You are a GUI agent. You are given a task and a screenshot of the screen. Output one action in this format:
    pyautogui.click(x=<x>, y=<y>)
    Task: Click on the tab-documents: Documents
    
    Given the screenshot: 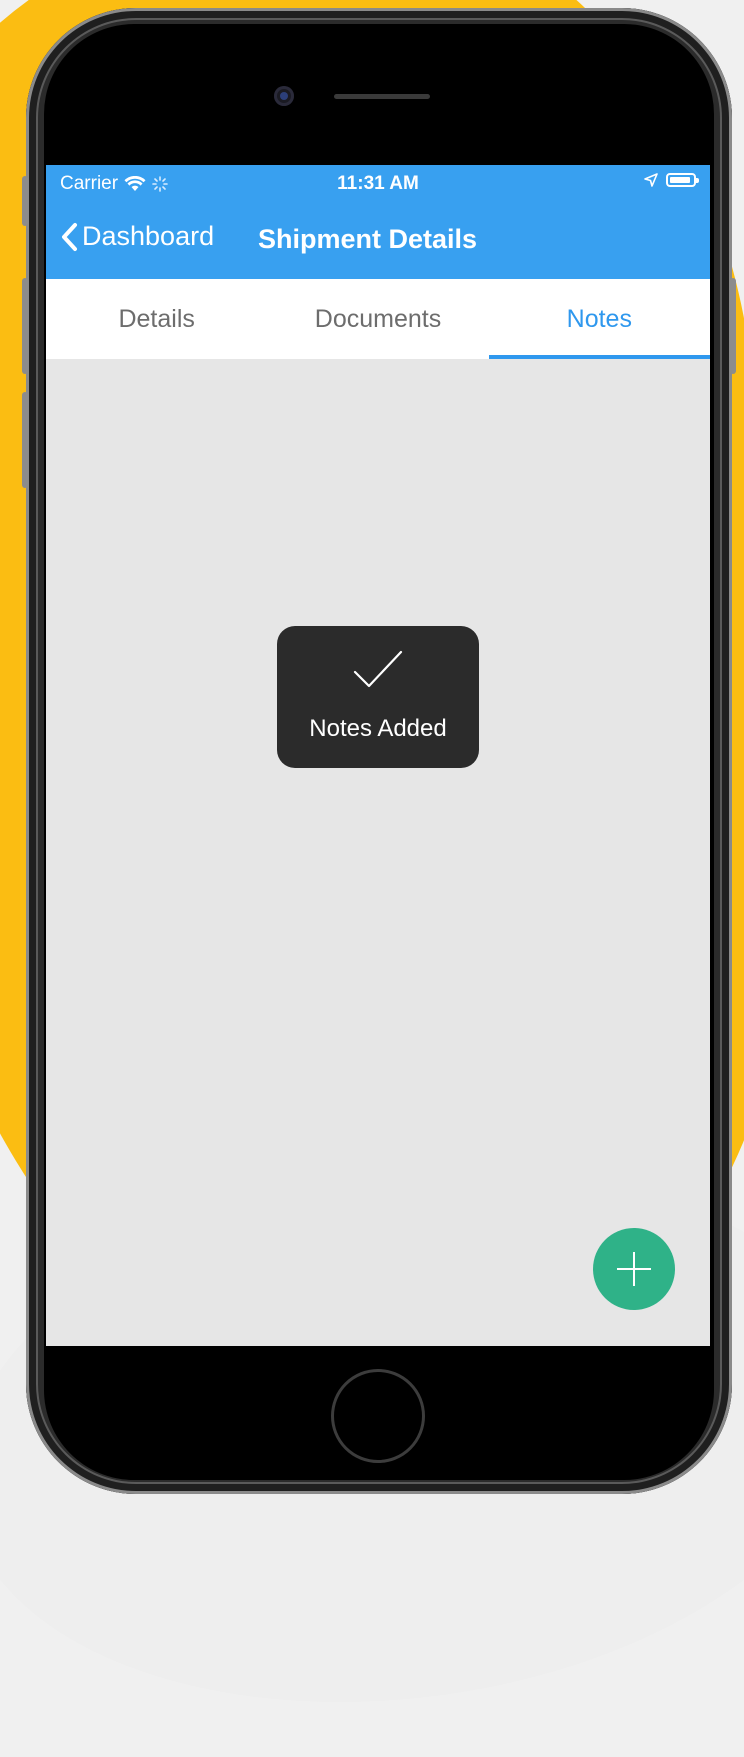 What is the action you would take?
    pyautogui.click(x=377, y=319)
    